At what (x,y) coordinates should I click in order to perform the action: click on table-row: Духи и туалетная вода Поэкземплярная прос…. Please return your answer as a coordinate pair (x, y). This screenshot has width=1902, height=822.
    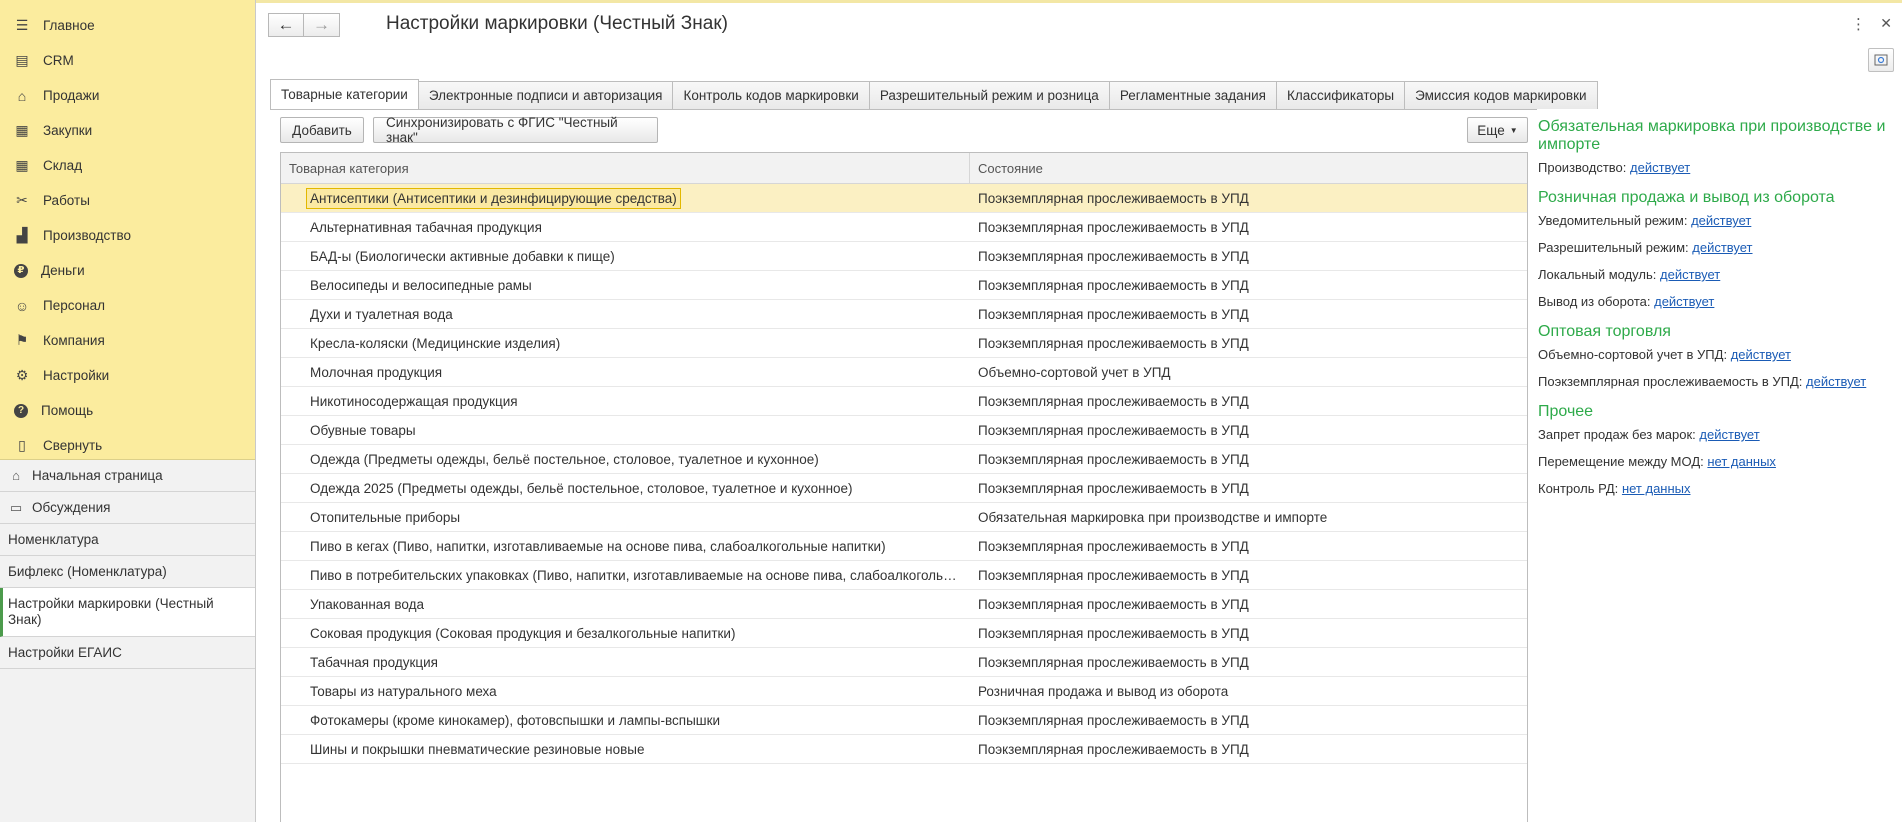
    Looking at the image, I should click on (904, 314).